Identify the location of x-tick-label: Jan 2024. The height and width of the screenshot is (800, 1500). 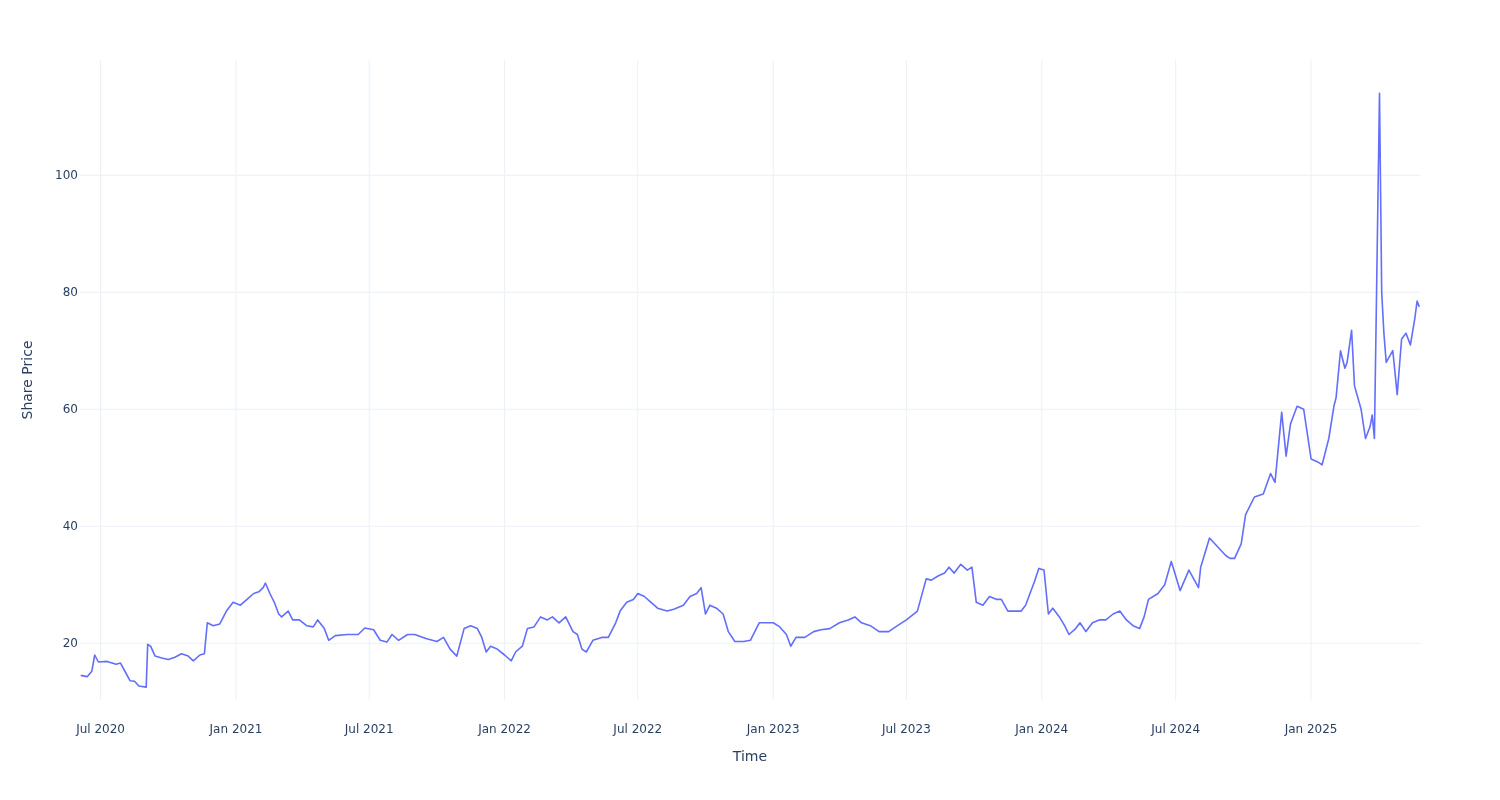
(1042, 729).